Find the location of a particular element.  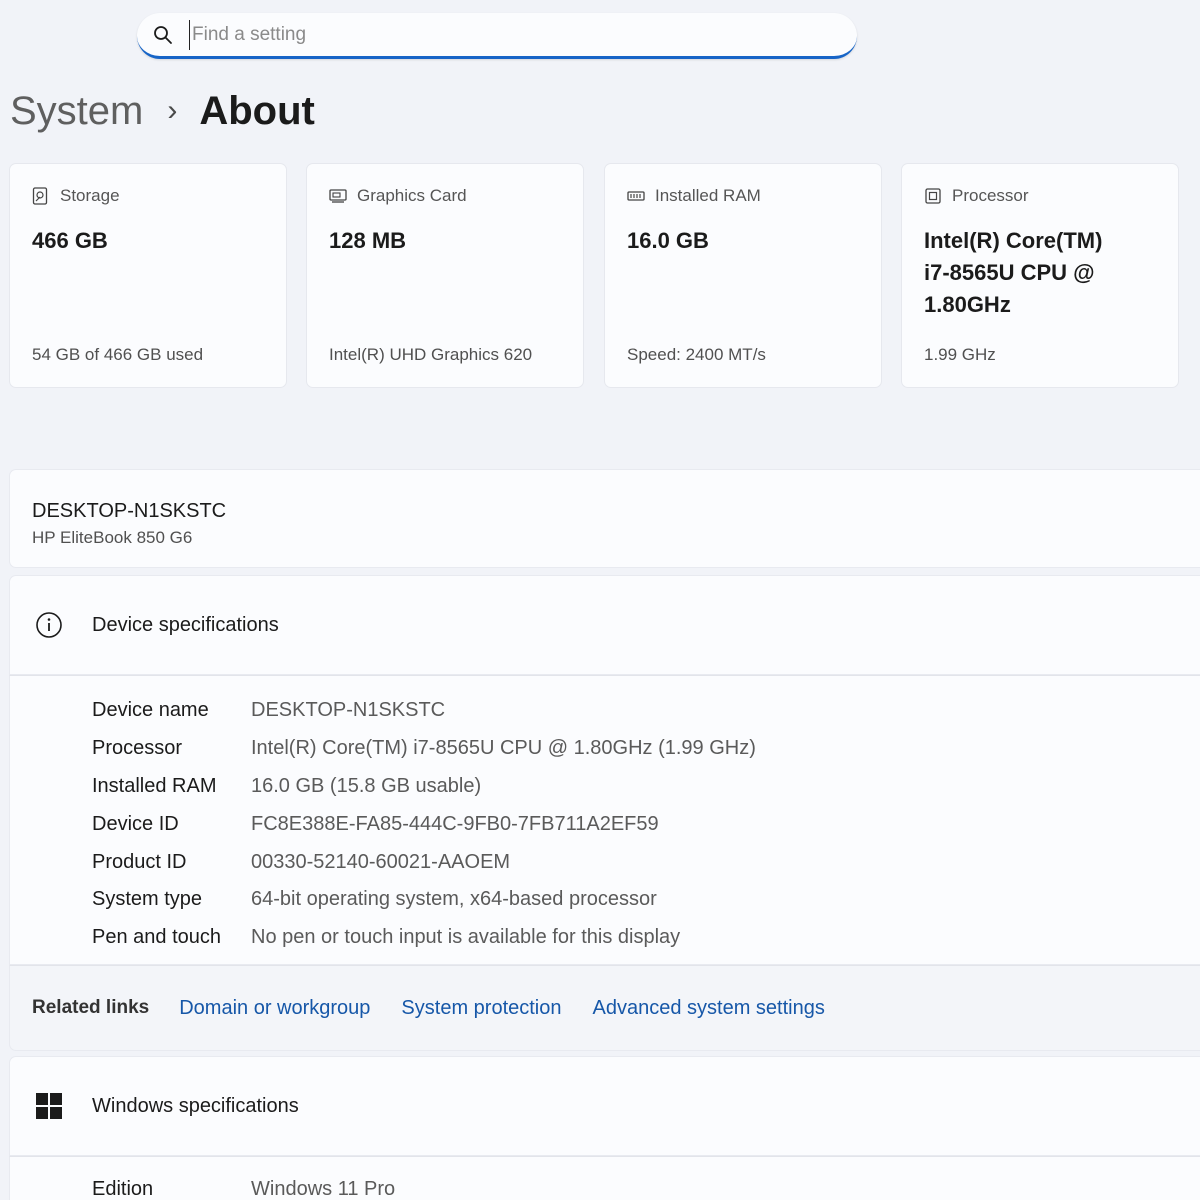

spec-label: Installed RAM is located at coordinates (154, 785).